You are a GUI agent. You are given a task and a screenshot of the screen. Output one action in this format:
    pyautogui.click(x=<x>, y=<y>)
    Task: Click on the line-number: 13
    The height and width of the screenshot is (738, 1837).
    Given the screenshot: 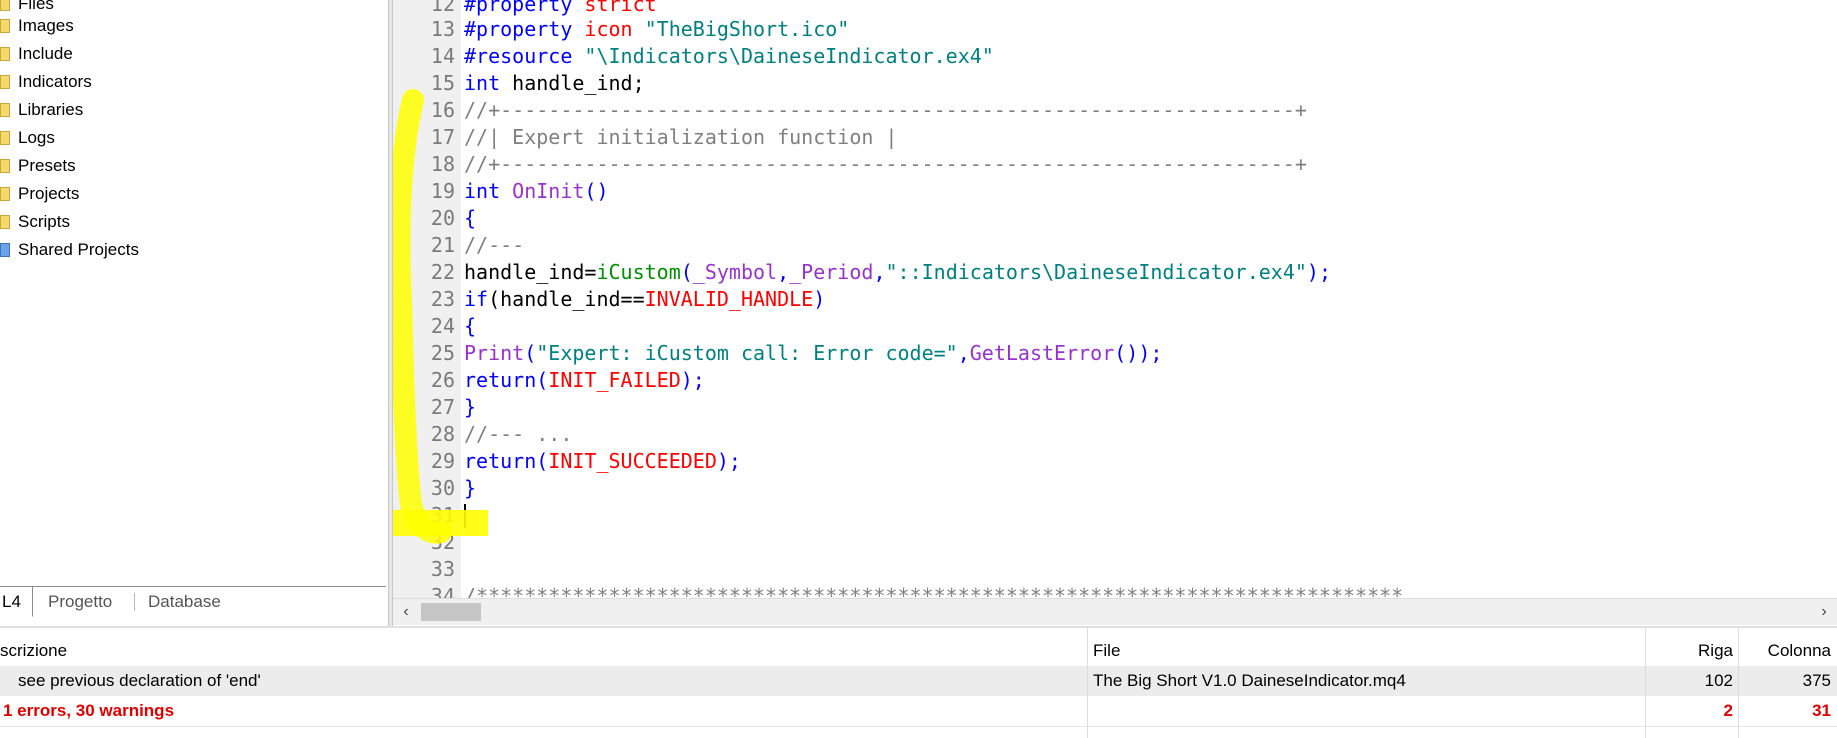 What is the action you would take?
    pyautogui.click(x=442, y=29)
    